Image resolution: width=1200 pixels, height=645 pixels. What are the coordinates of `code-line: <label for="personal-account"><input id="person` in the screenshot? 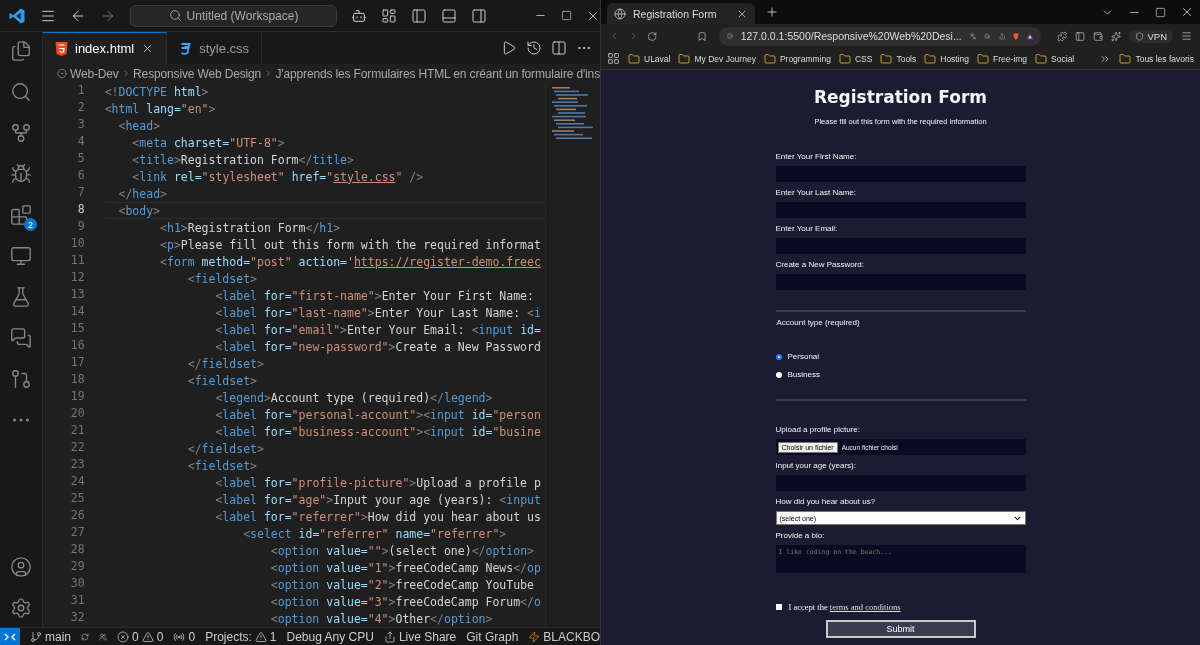 It's located at (377, 414).